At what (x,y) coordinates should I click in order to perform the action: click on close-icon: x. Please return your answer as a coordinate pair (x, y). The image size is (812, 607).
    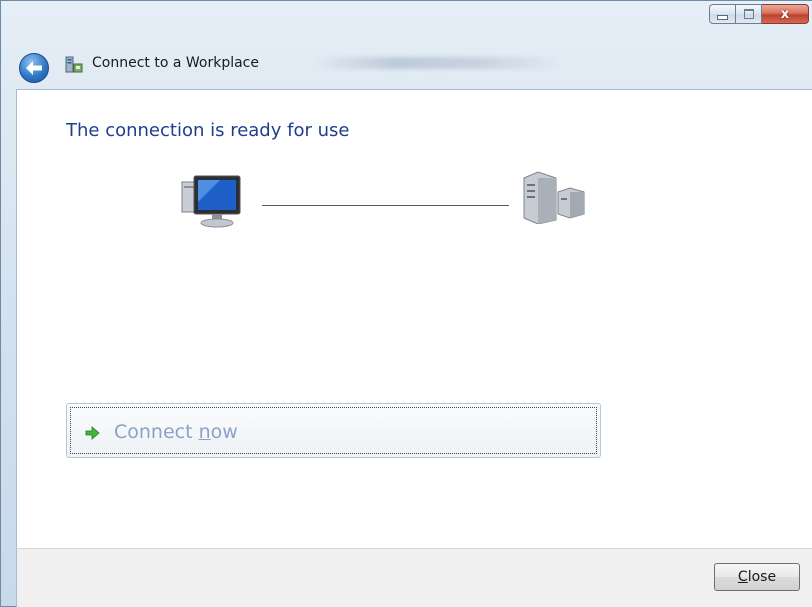
    Looking at the image, I should click on (785, 14).